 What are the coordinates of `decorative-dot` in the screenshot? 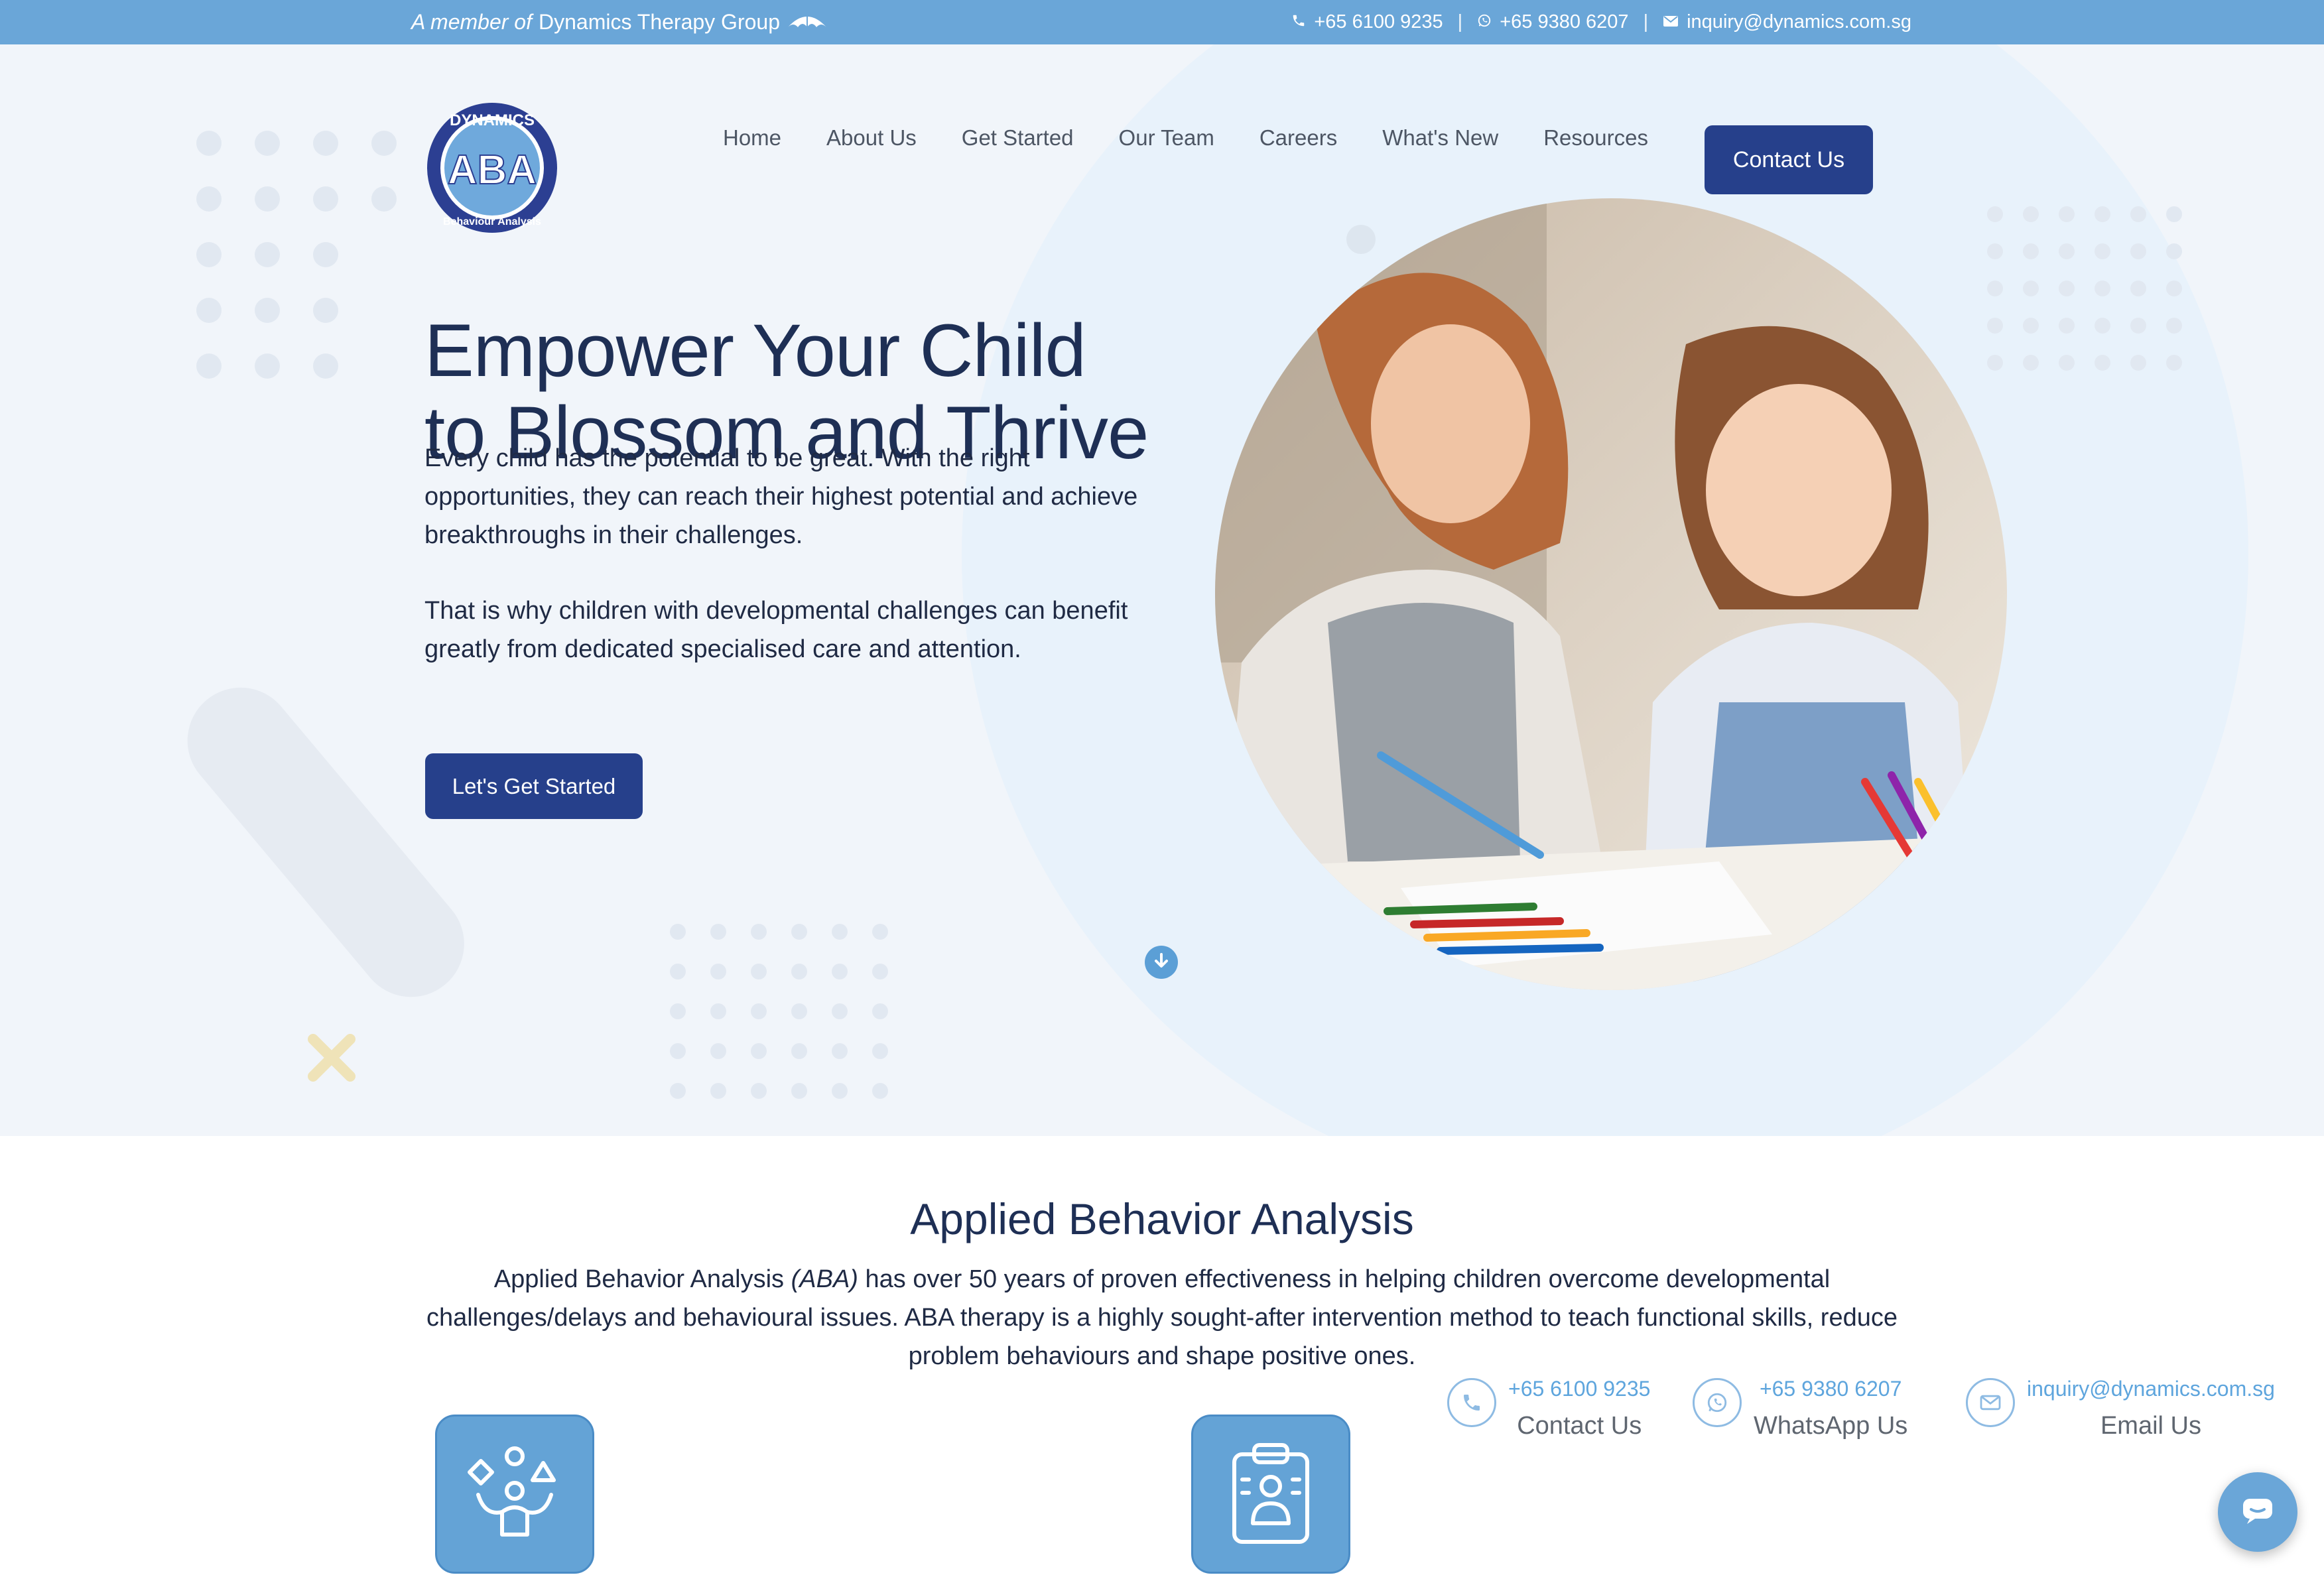 It's located at (1361, 239).